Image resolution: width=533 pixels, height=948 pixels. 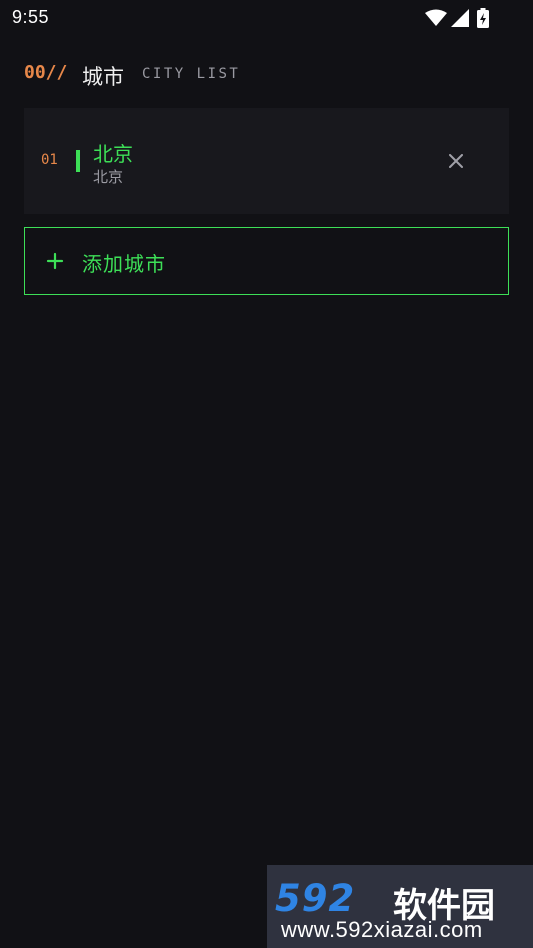 What do you see at coordinates (266, 161) in the screenshot?
I see `city-list-item: 01 北京 北京` at bounding box center [266, 161].